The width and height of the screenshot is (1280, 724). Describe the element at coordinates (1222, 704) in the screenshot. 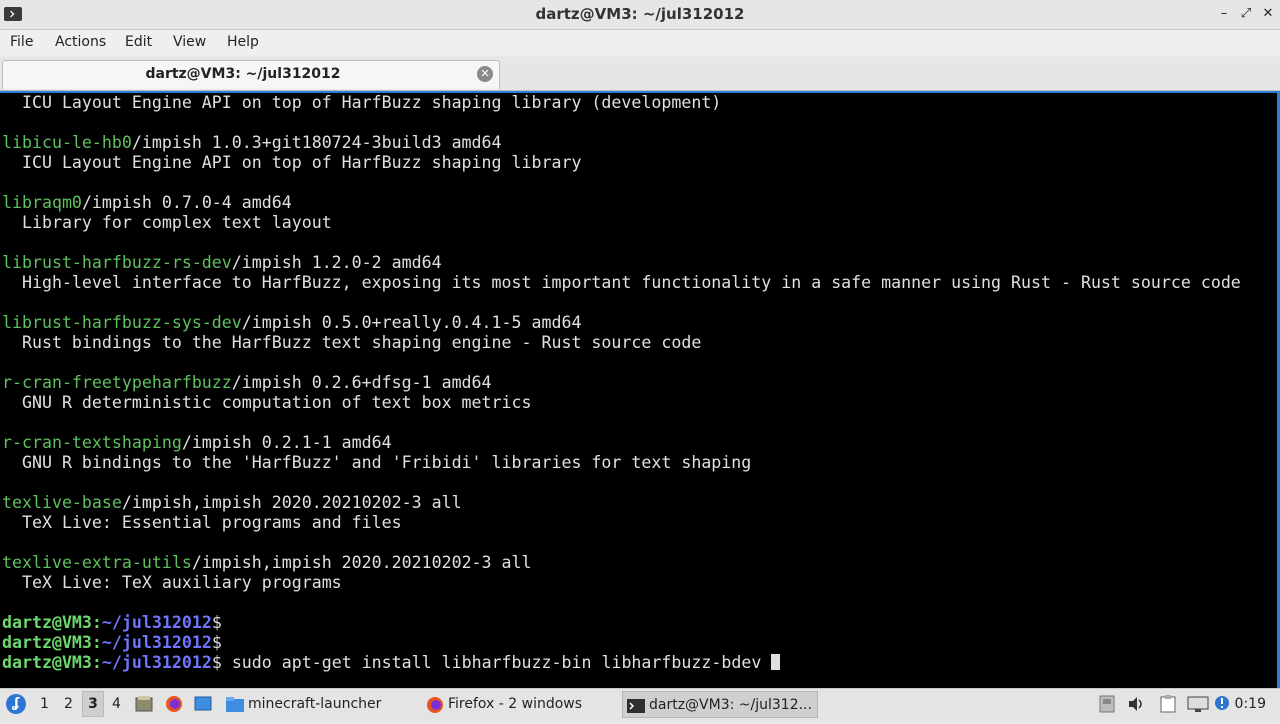

I see `update-notification-icon` at that location.